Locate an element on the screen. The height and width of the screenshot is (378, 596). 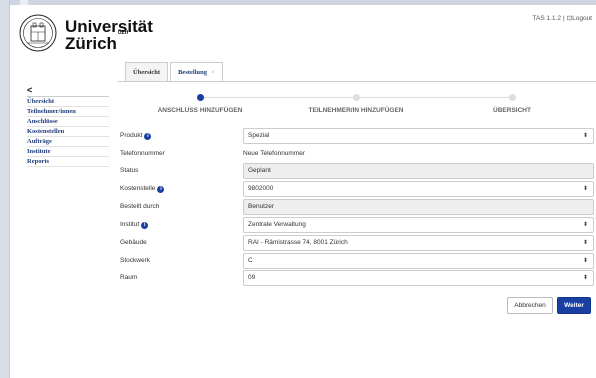
sidebar-item-reports: Reports is located at coordinates (68, 162).